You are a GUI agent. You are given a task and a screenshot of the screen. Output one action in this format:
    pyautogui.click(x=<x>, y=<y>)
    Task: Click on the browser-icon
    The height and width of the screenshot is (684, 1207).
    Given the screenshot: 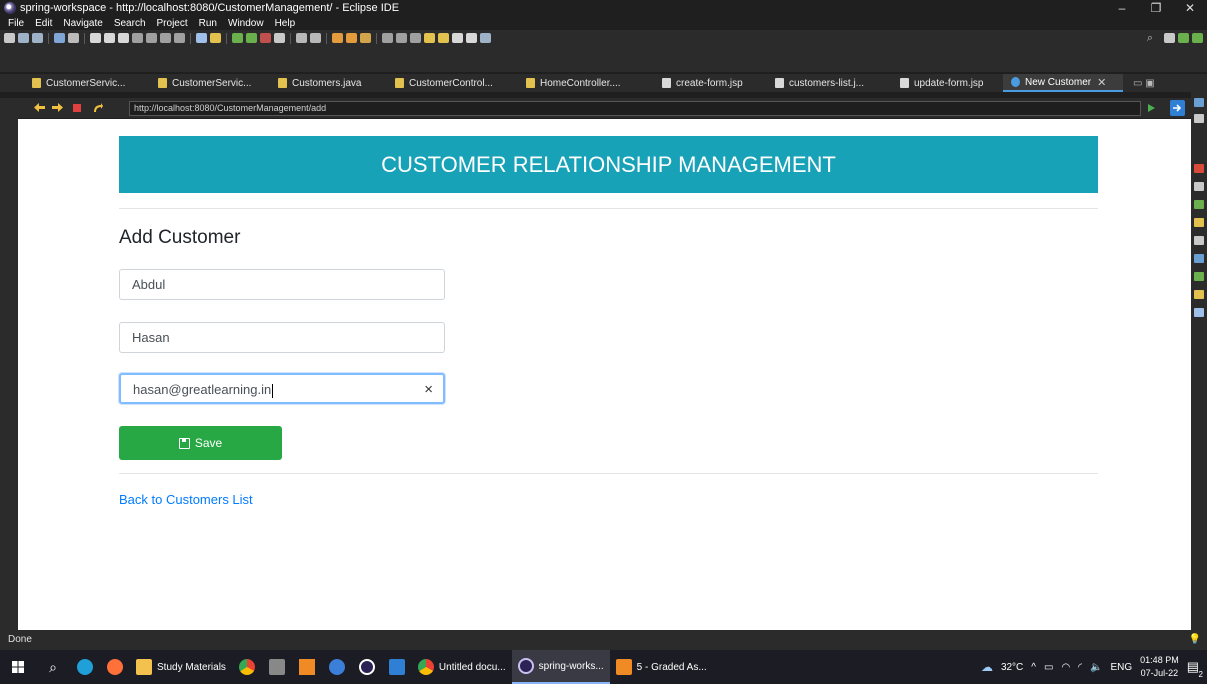 What is the action you would take?
    pyautogui.click(x=485, y=38)
    